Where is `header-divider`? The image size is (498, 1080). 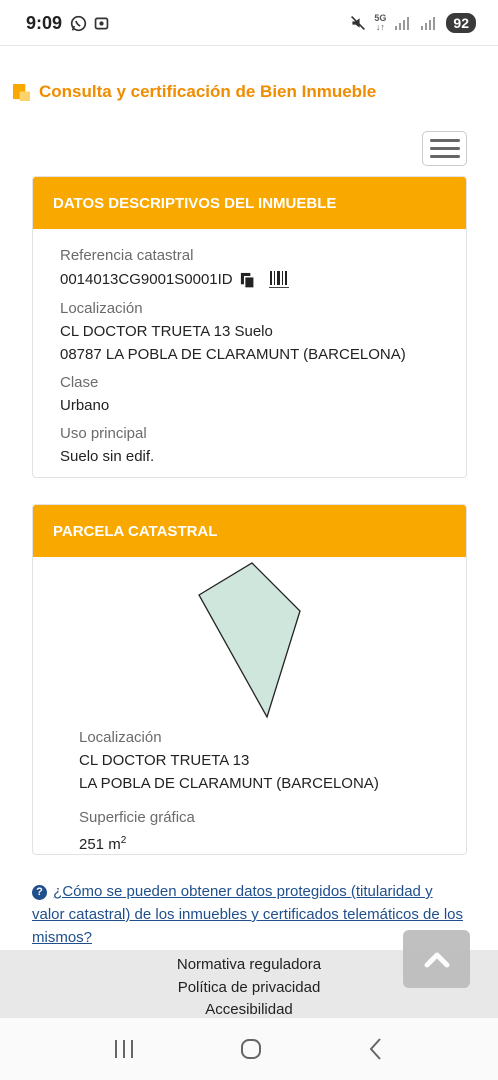 header-divider is located at coordinates (249, 45).